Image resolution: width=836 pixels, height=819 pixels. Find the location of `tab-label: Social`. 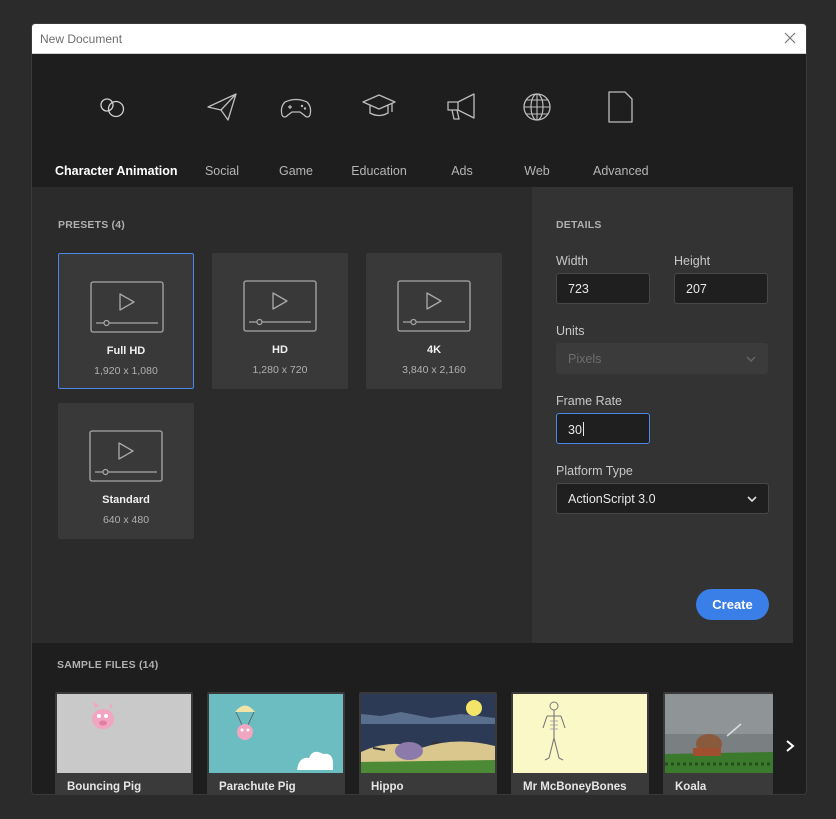

tab-label: Social is located at coordinates (222, 171).